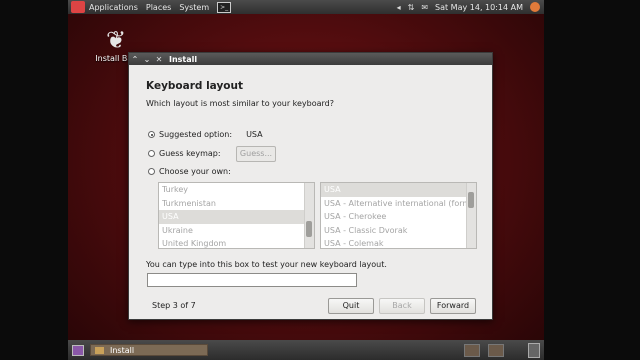  Describe the element at coordinates (113, 7) in the screenshot. I see `menu-applications: Applications` at that location.